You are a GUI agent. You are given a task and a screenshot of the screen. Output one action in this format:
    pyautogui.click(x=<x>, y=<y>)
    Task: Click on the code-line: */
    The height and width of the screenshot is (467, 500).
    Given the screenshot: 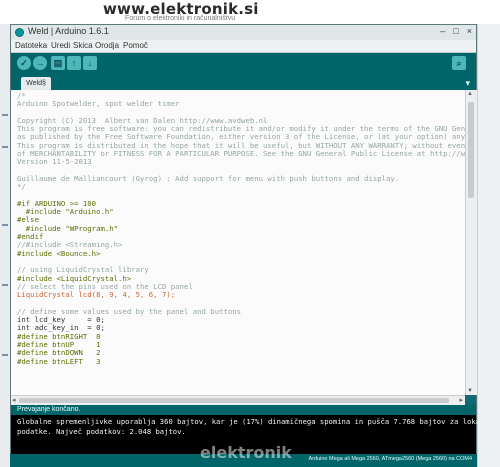 What is the action you would take?
    pyautogui.click(x=21, y=187)
    